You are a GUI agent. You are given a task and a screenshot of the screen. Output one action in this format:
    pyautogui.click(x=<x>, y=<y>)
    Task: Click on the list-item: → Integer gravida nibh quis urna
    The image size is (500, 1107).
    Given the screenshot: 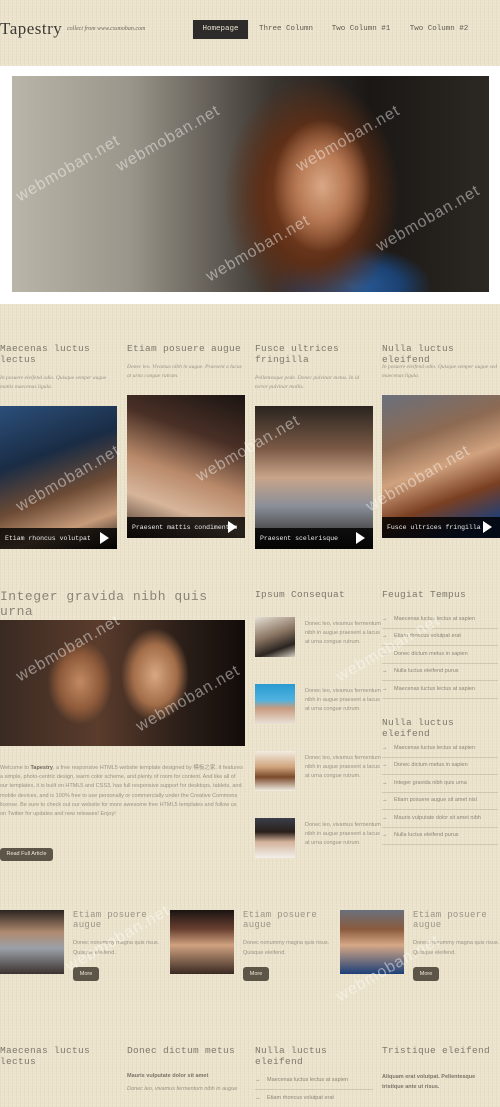 What is the action you would take?
    pyautogui.click(x=440, y=784)
    